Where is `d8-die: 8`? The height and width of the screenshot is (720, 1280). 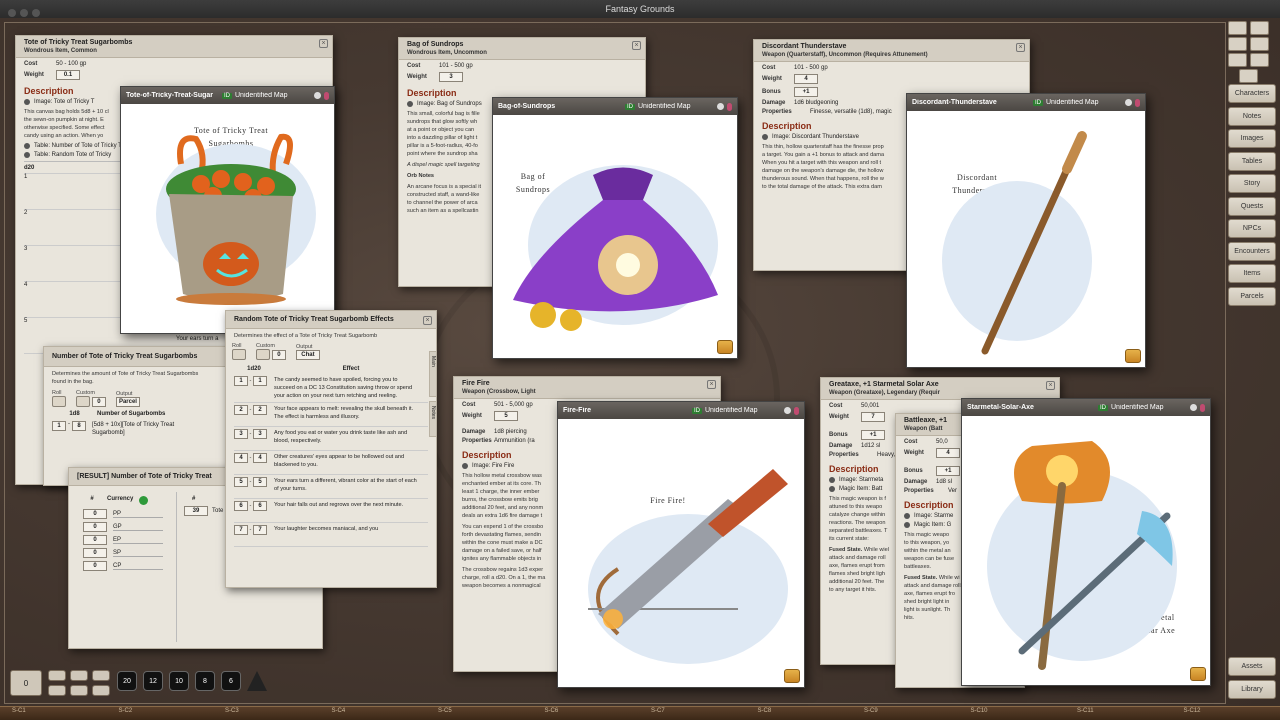
d8-die: 8 is located at coordinates (205, 681).